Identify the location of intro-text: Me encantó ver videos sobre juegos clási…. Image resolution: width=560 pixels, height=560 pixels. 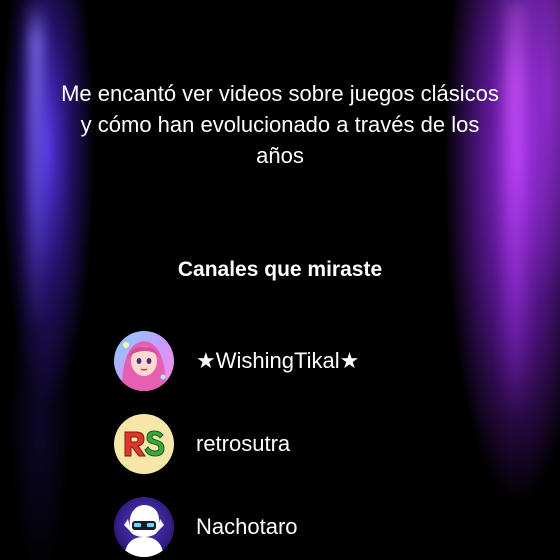
(280, 124).